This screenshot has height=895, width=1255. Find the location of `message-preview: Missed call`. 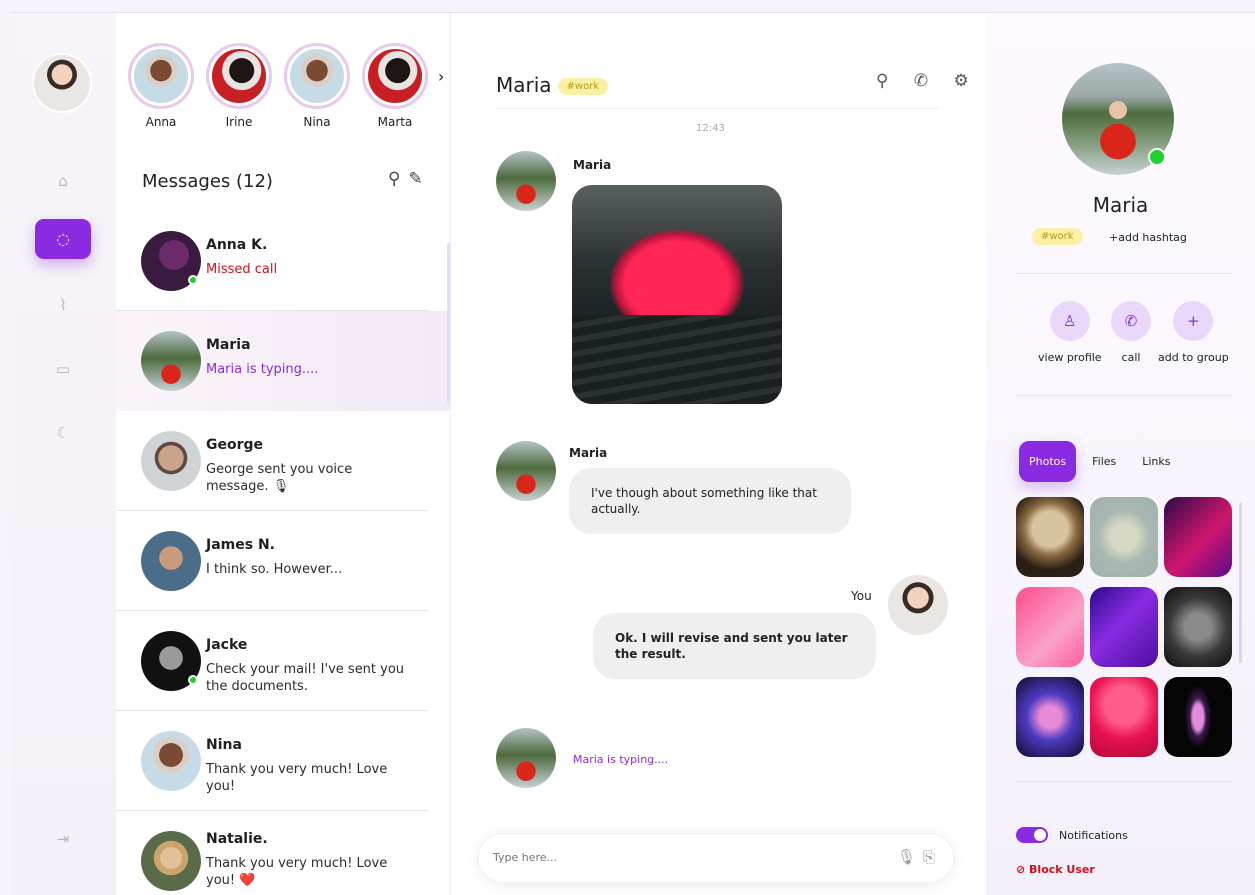

message-preview: Missed call is located at coordinates (242, 269).